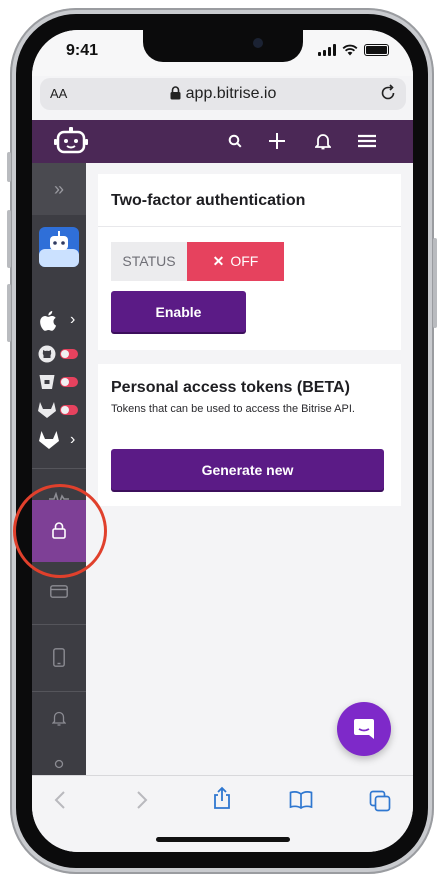 The width and height of the screenshot is (444, 880). What do you see at coordinates (59, 382) in the screenshot?
I see `sidebar-item-bitbucket` at bounding box center [59, 382].